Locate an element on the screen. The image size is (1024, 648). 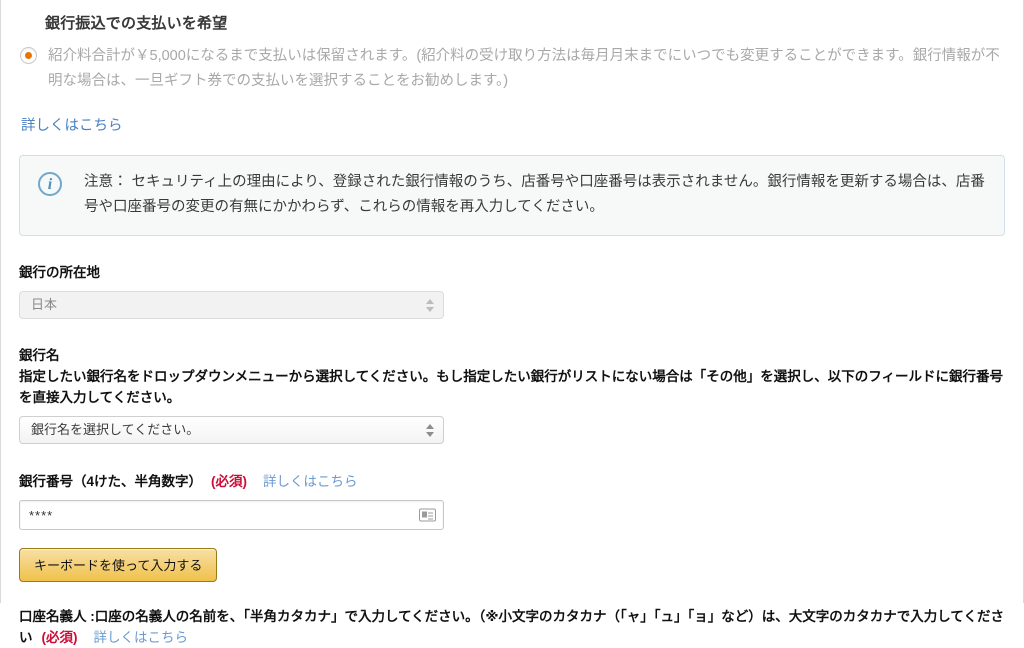
page-title: 銀行振込での支払いを希望 is located at coordinates (136, 23).